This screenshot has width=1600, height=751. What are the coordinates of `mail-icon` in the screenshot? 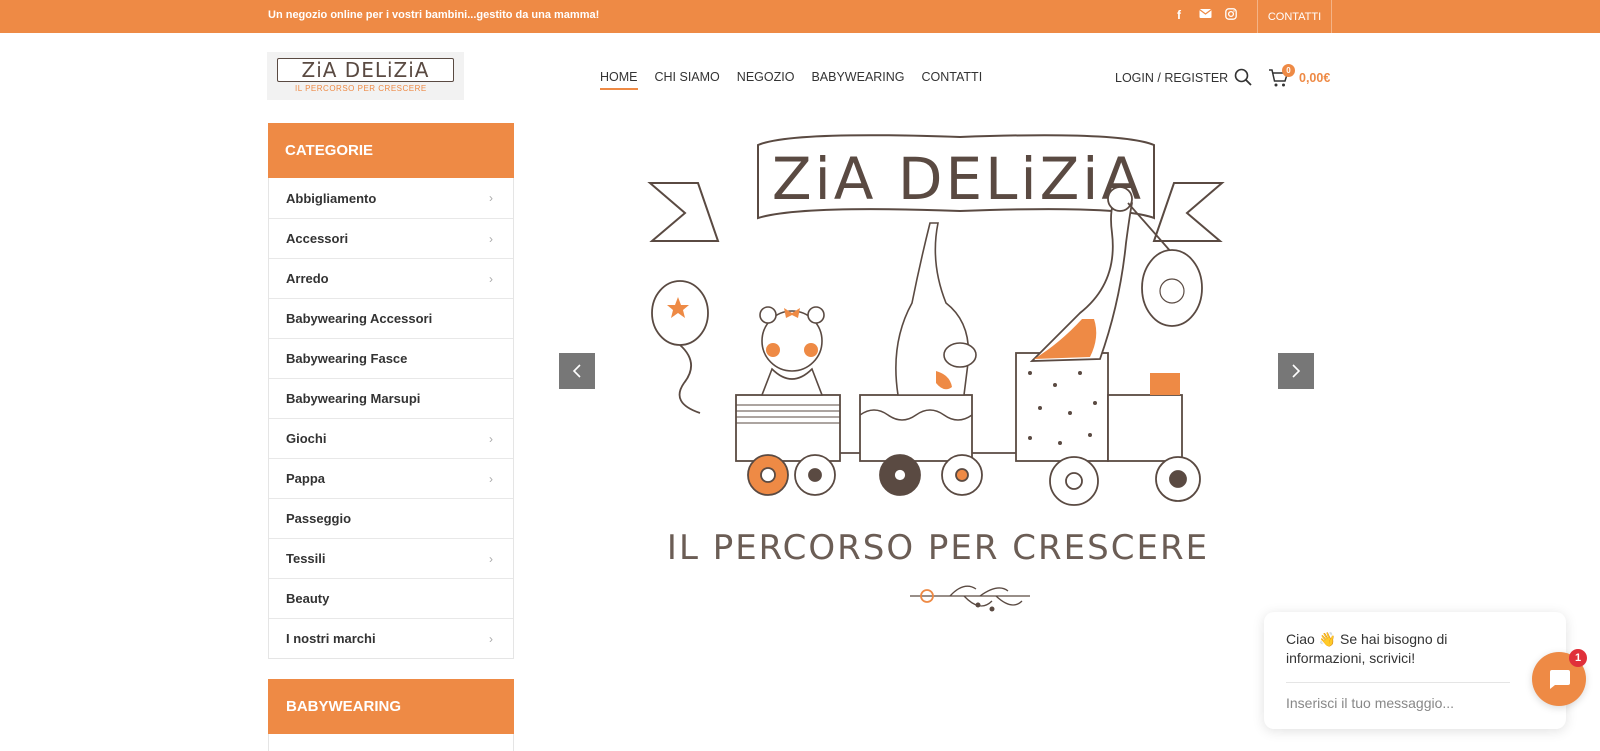 It's located at (1205, 15).